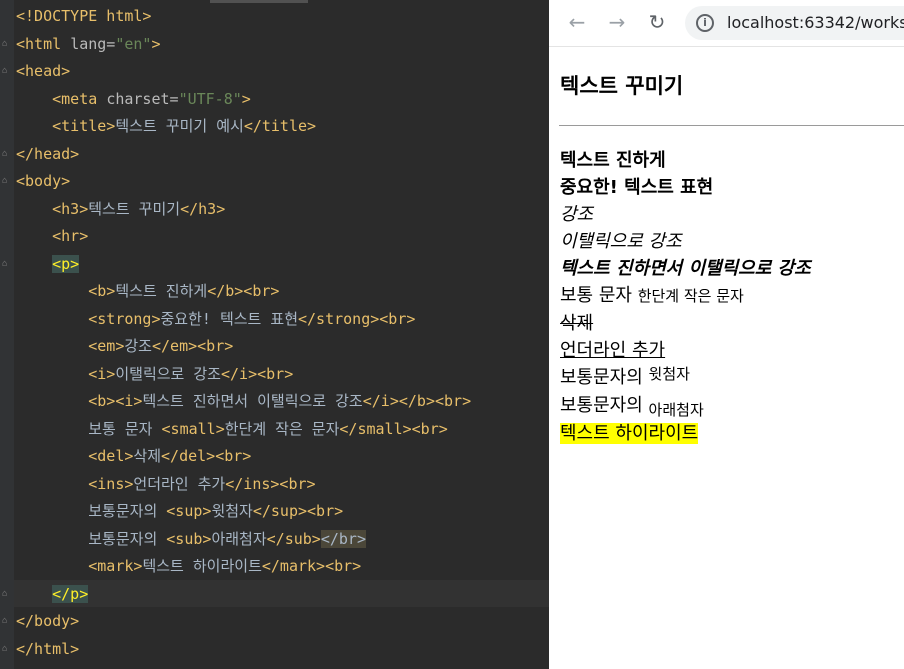 The width and height of the screenshot is (904, 669). Describe the element at coordinates (622, 86) in the screenshot. I see `page-heading: 텍스트 꾸미기` at that location.